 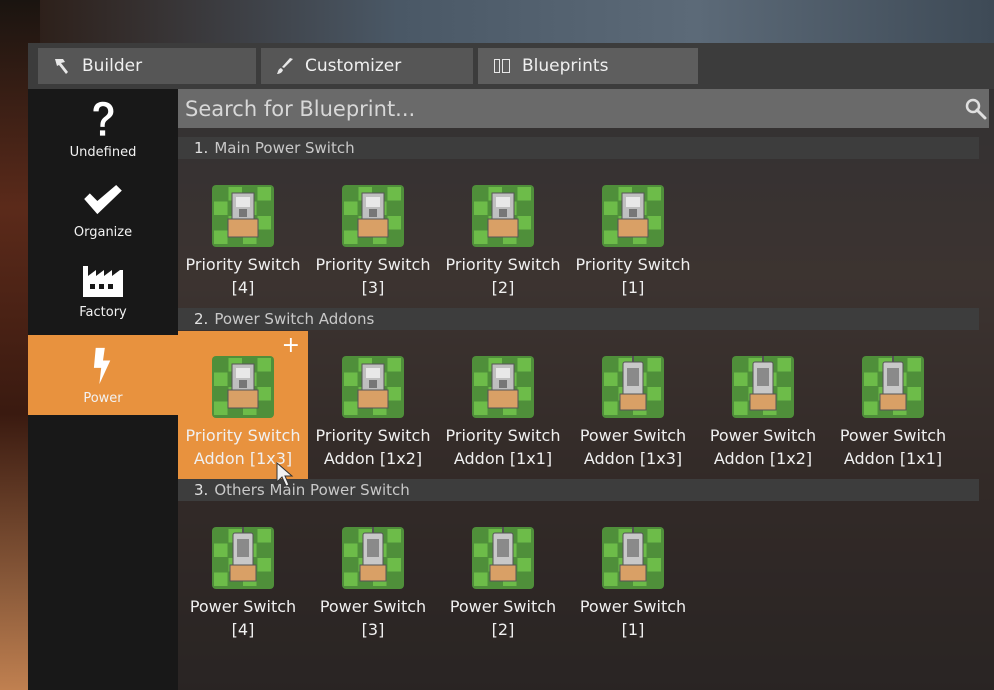 What do you see at coordinates (294, 319) in the screenshot?
I see `section-title: Power Switch Addons` at bounding box center [294, 319].